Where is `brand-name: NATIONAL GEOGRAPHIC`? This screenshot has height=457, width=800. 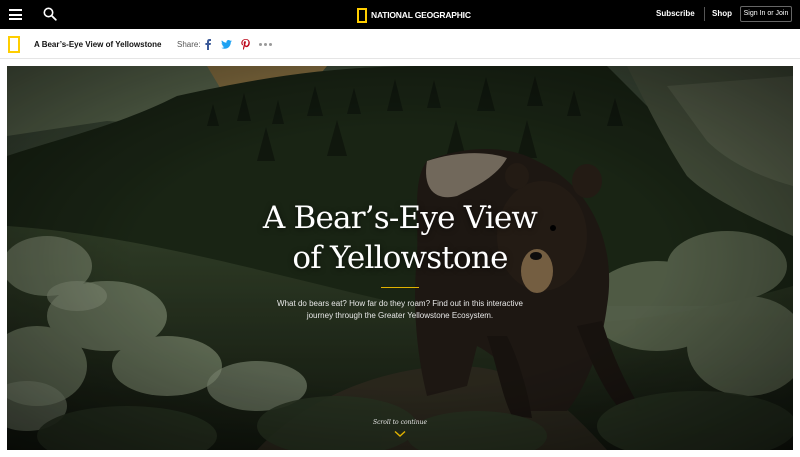 brand-name: NATIONAL GEOGRAPHIC is located at coordinates (421, 15).